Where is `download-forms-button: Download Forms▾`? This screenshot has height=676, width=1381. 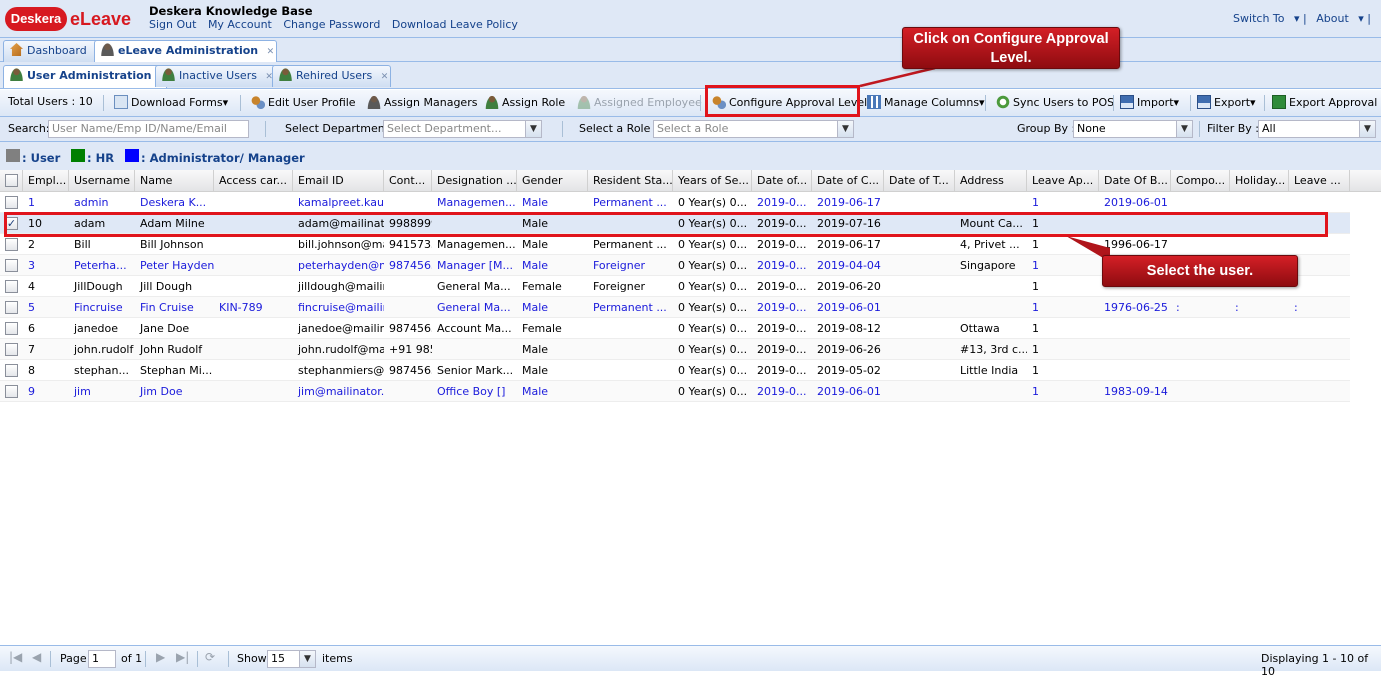
download-forms-button: Download Forms▾ is located at coordinates (171, 102).